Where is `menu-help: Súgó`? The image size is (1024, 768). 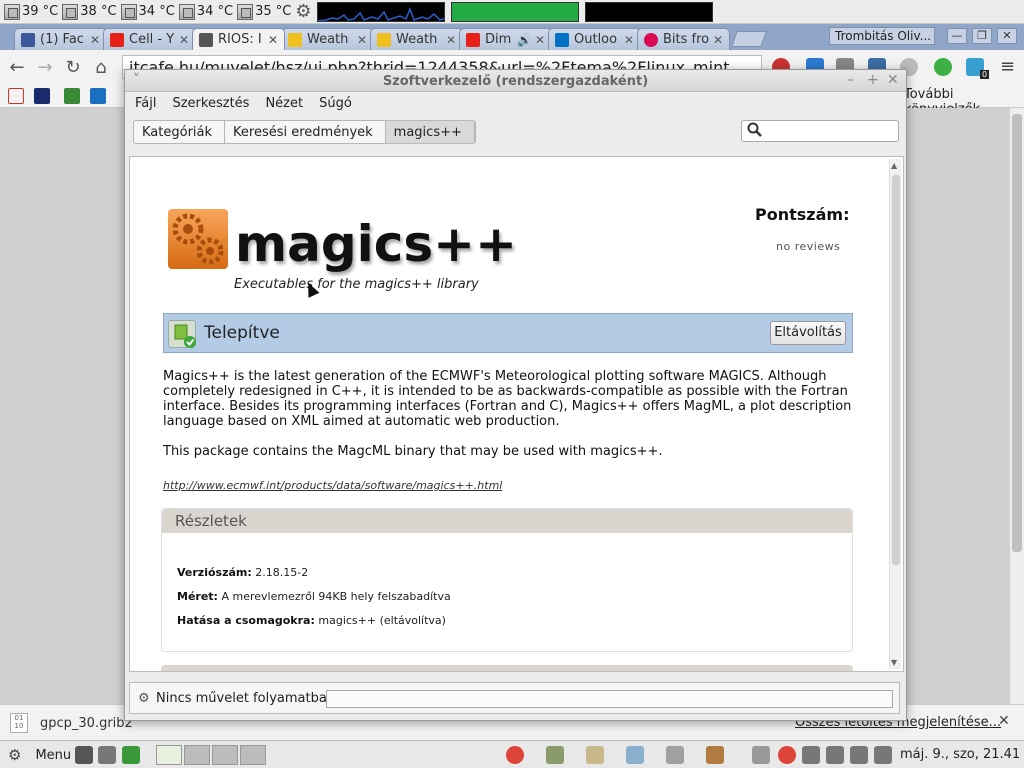
menu-help: Súgó is located at coordinates (335, 103).